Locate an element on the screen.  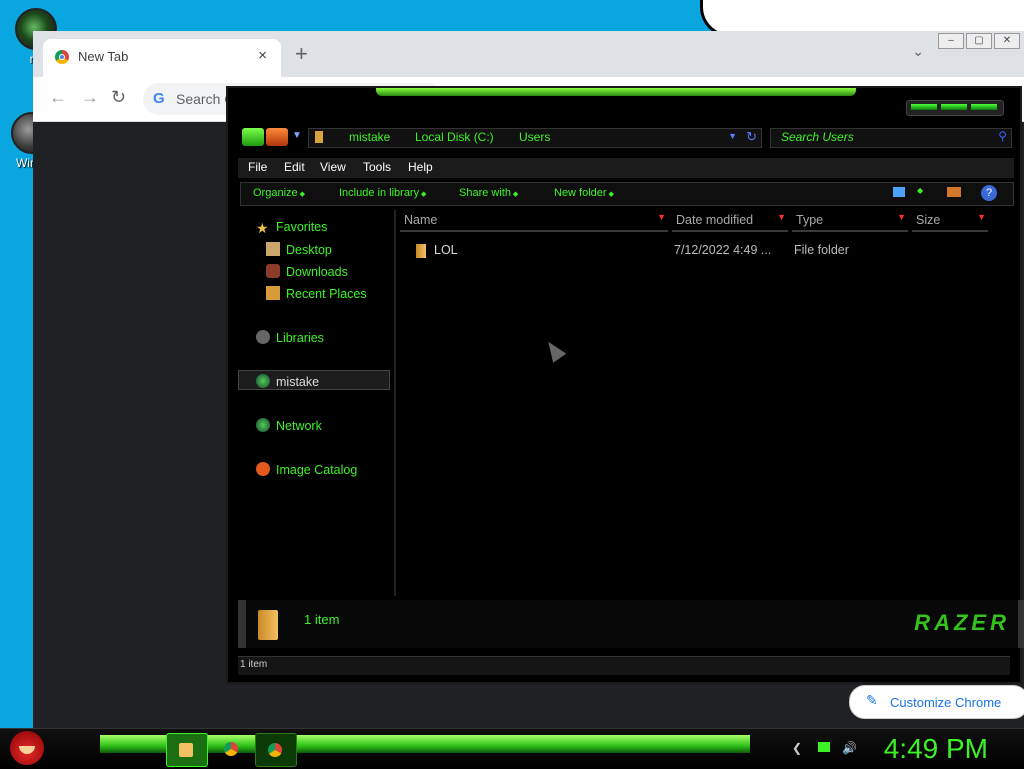
reload-icon: ↻ is located at coordinates (118, 97).